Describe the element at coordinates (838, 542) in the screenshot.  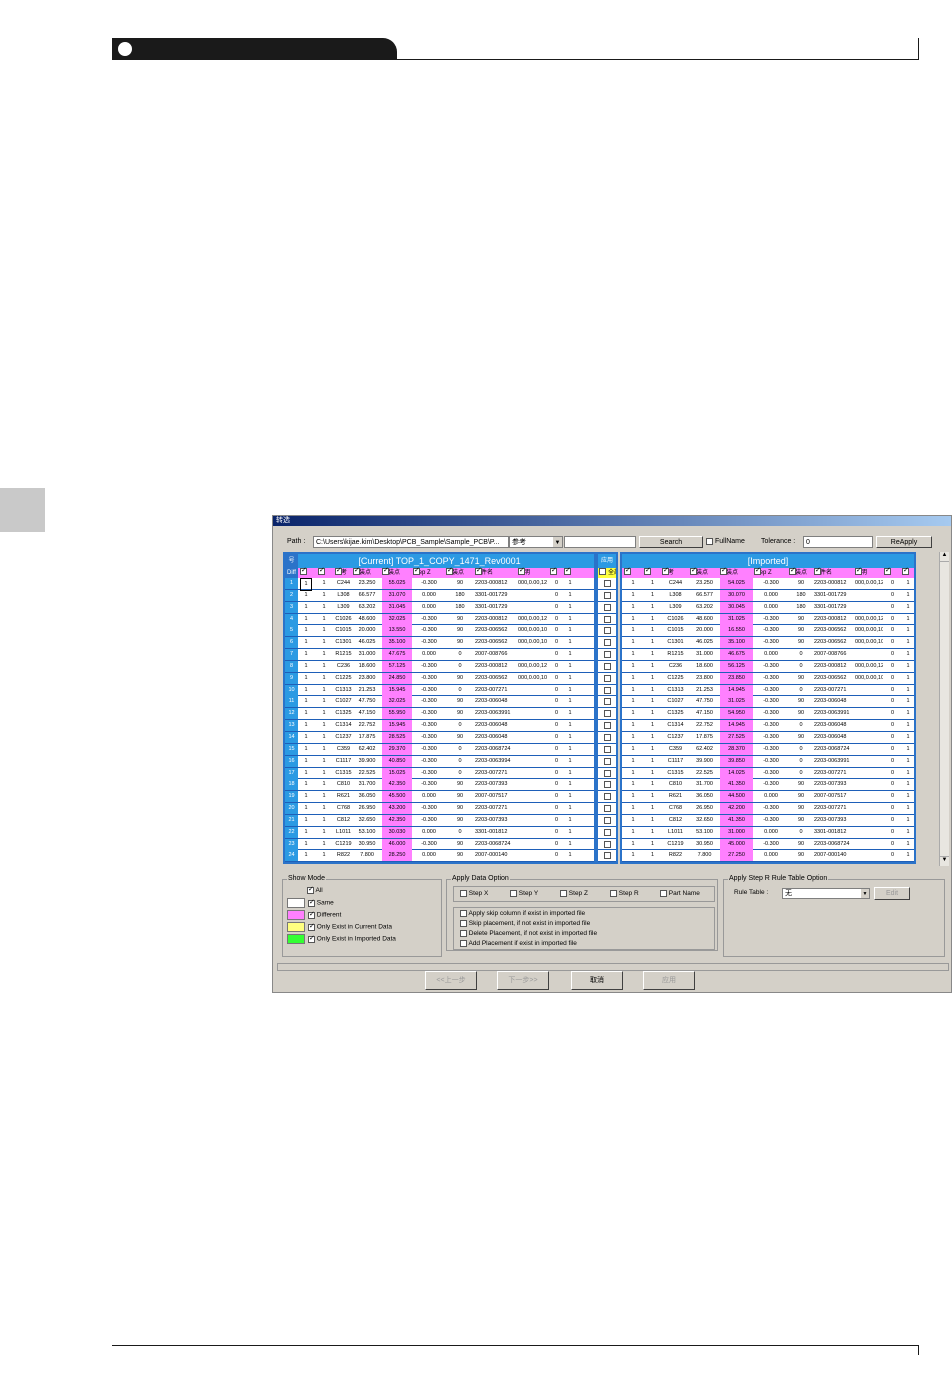
I see `tolerance-input: 0` at that location.